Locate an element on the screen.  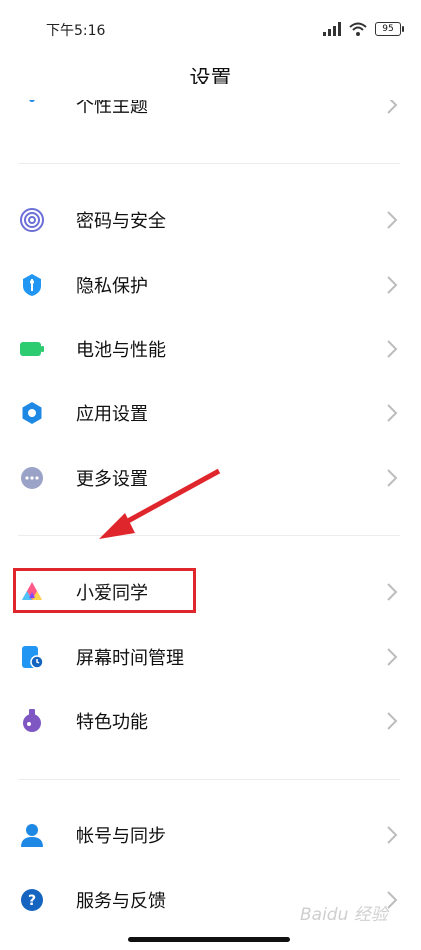
battery-icon is located at coordinates (32, 349).